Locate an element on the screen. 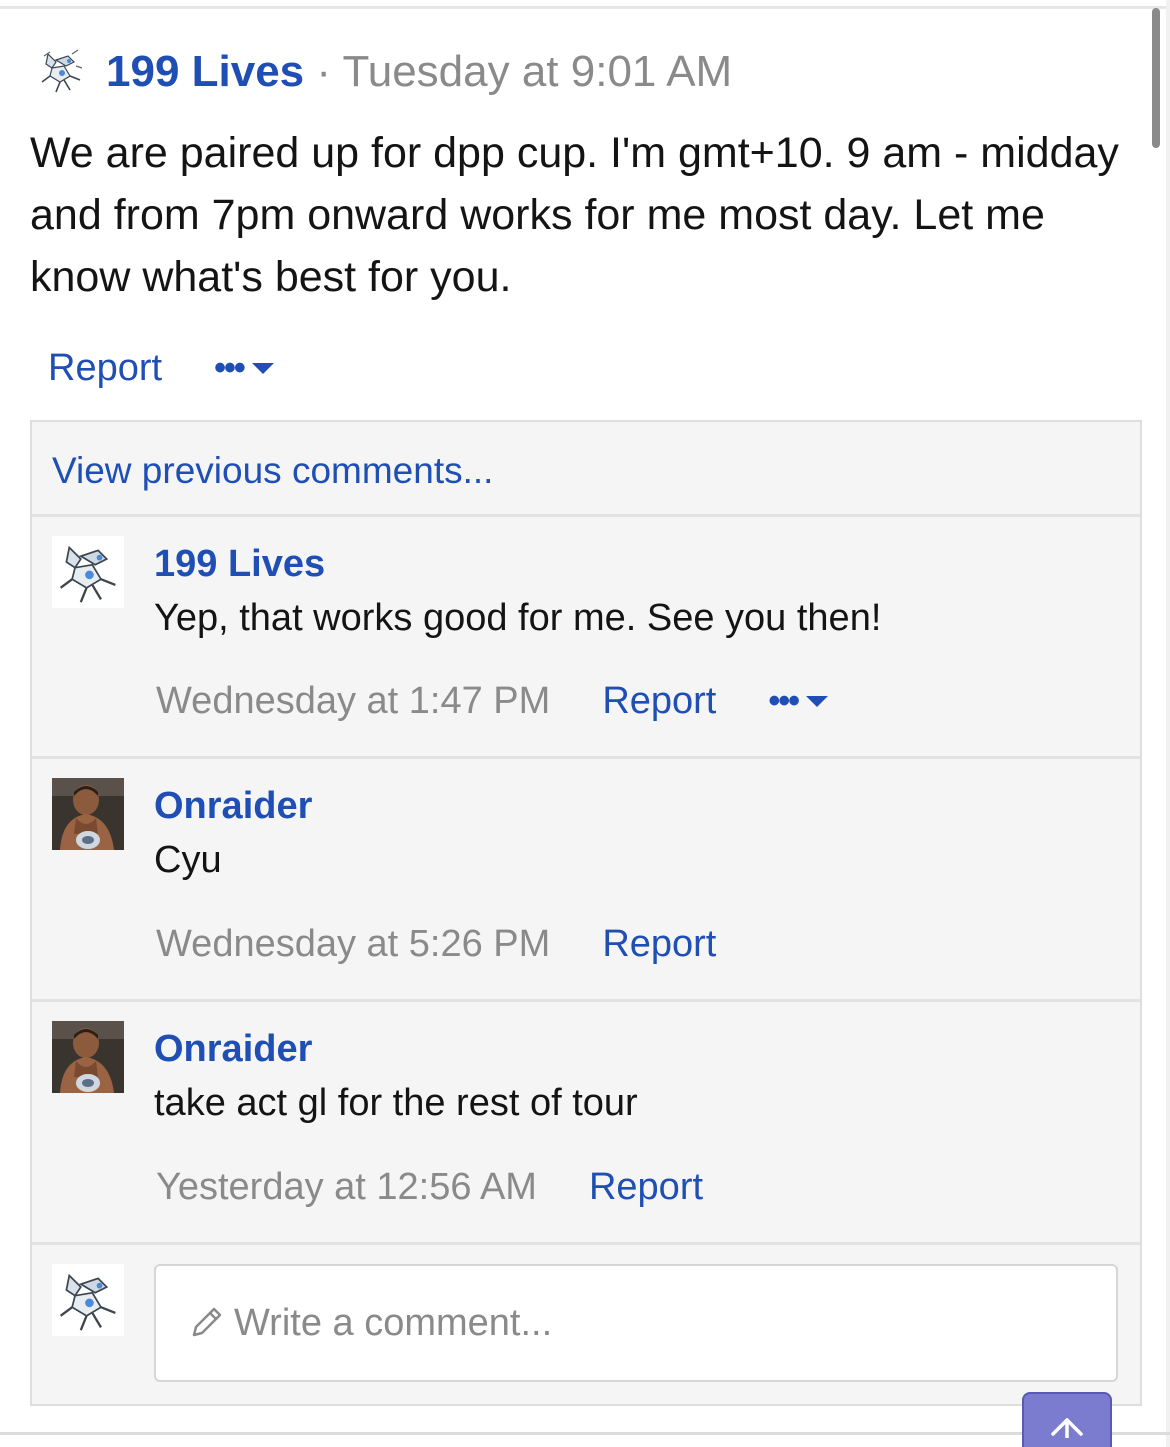 Image resolution: width=1170 pixels, height=1447 pixels. post-header: 199 Lives · Tuesday at 9:01 AM is located at coordinates (419, 72).